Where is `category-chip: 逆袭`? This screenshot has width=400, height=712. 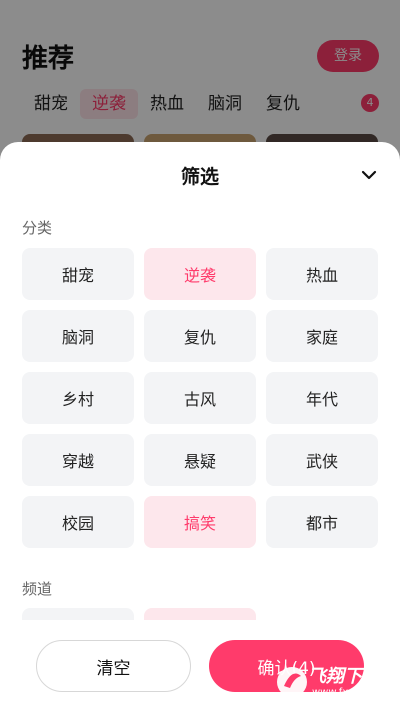 category-chip: 逆袭 is located at coordinates (200, 274).